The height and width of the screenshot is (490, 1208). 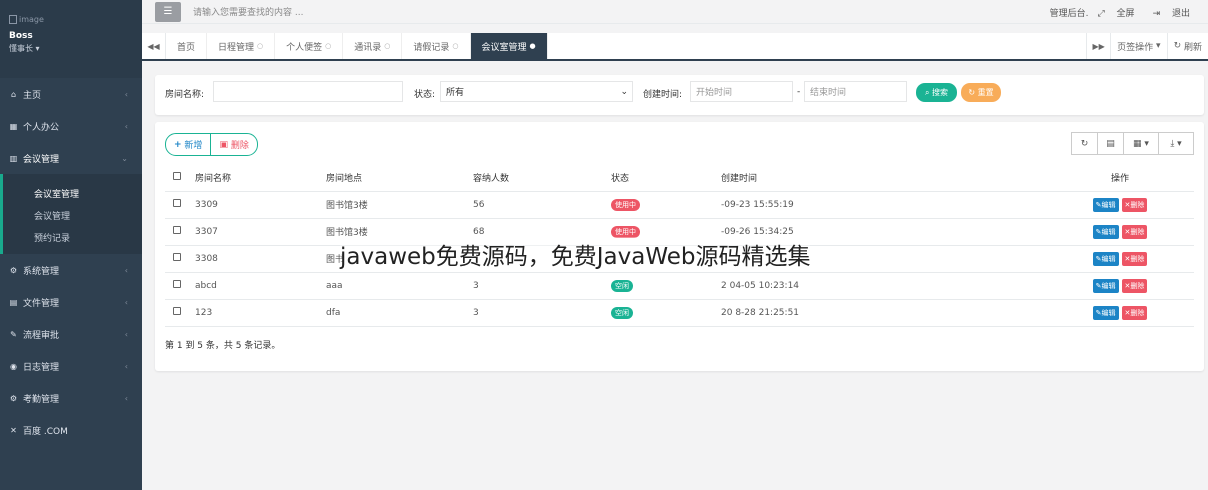 I want to click on tab-ops-dropdown: 页签操作 ▾, so click(x=1138, y=46).